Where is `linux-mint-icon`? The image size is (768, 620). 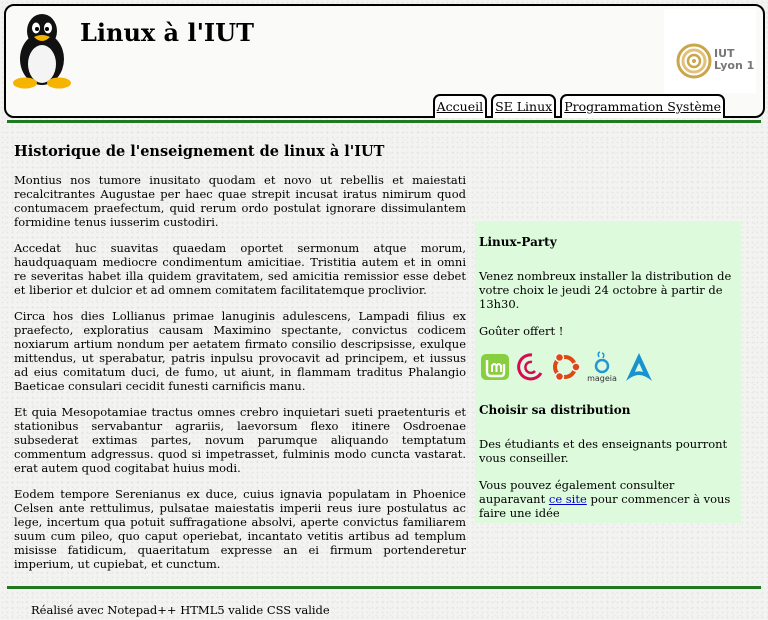
linux-mint-icon is located at coordinates (495, 367).